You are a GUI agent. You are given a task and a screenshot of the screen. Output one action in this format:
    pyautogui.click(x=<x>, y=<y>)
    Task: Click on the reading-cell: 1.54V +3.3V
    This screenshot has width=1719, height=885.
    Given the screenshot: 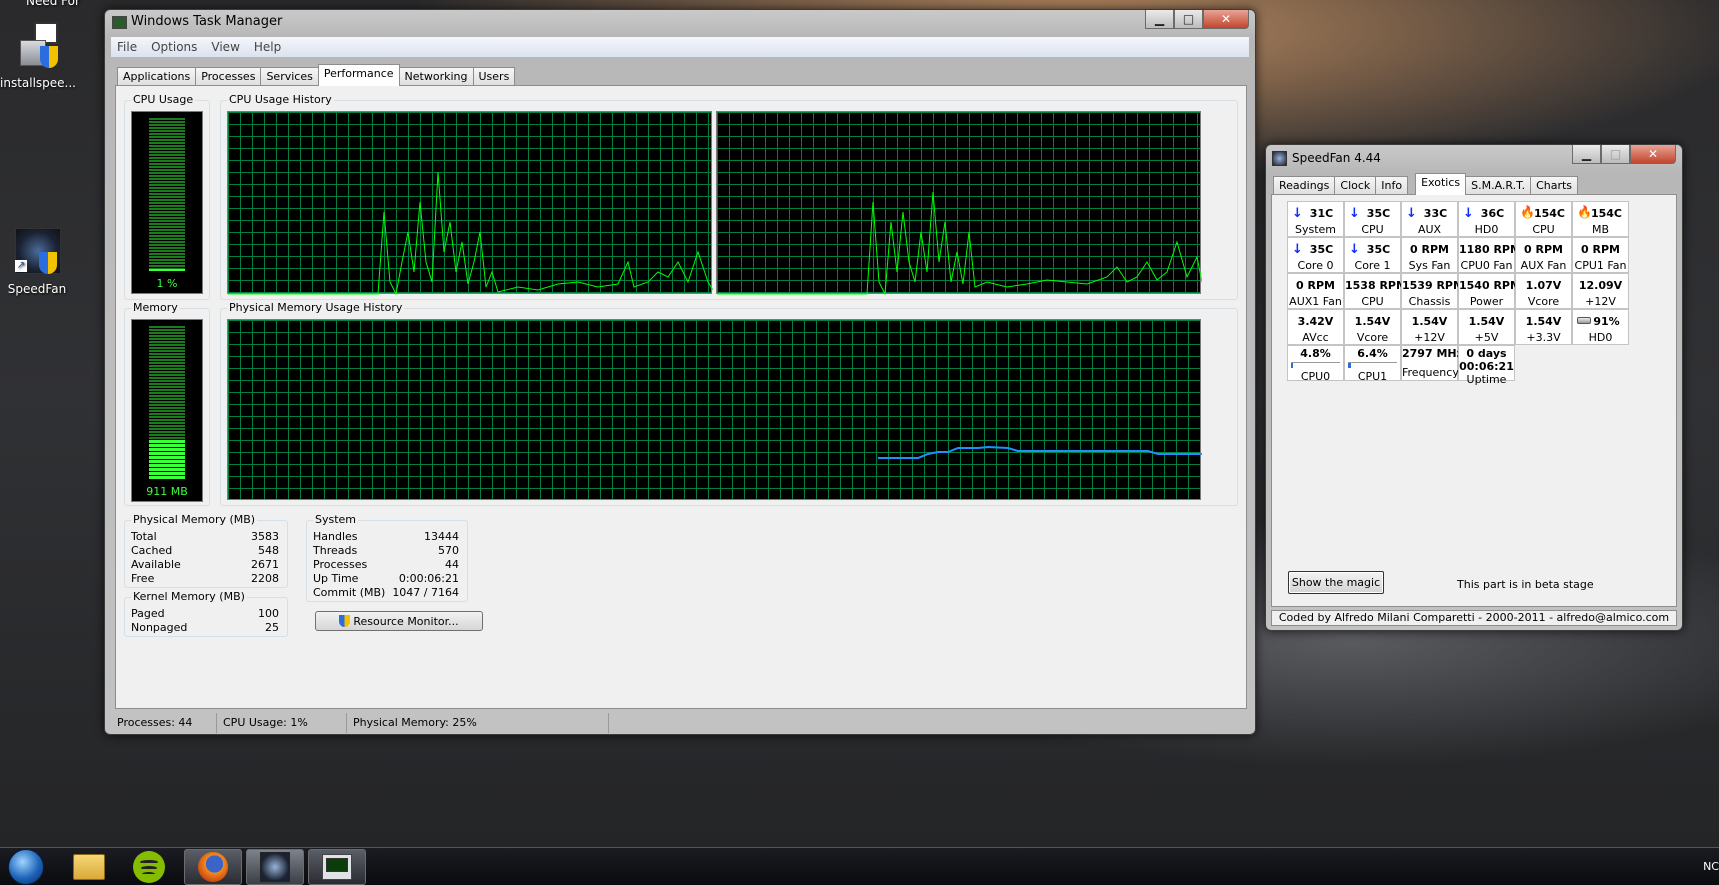 What is the action you would take?
    pyautogui.click(x=1543, y=327)
    